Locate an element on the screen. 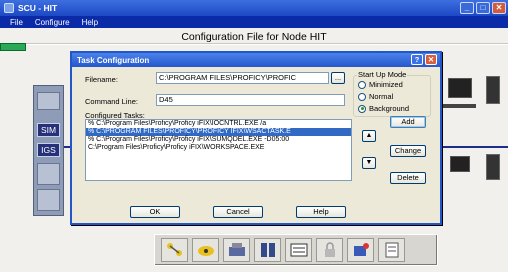 This screenshot has width=508, height=272. menu-file: File is located at coordinates (16, 22).